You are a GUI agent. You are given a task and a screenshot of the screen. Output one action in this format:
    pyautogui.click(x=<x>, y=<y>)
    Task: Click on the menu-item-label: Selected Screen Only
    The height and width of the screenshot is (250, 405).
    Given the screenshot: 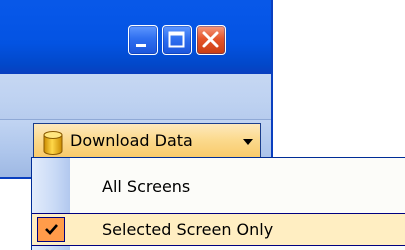 What is the action you would take?
    pyautogui.click(x=188, y=229)
    